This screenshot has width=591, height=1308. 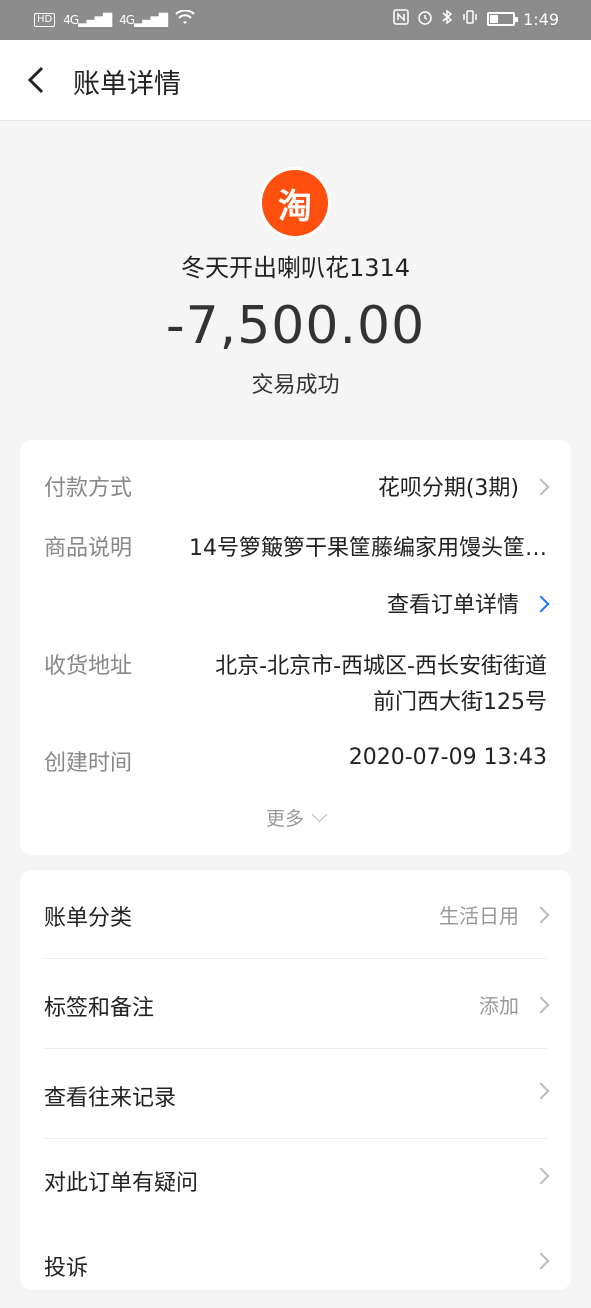 I want to click on tags-notes-value: 添加, so click(x=499, y=1006).